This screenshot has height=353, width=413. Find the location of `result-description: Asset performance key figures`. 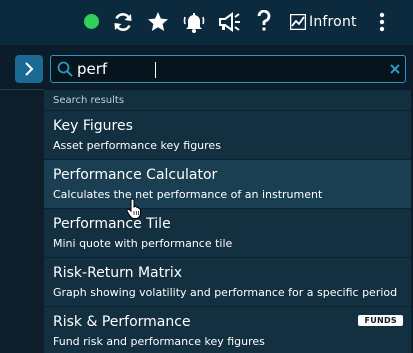

result-description: Asset performance key figures is located at coordinates (137, 145).